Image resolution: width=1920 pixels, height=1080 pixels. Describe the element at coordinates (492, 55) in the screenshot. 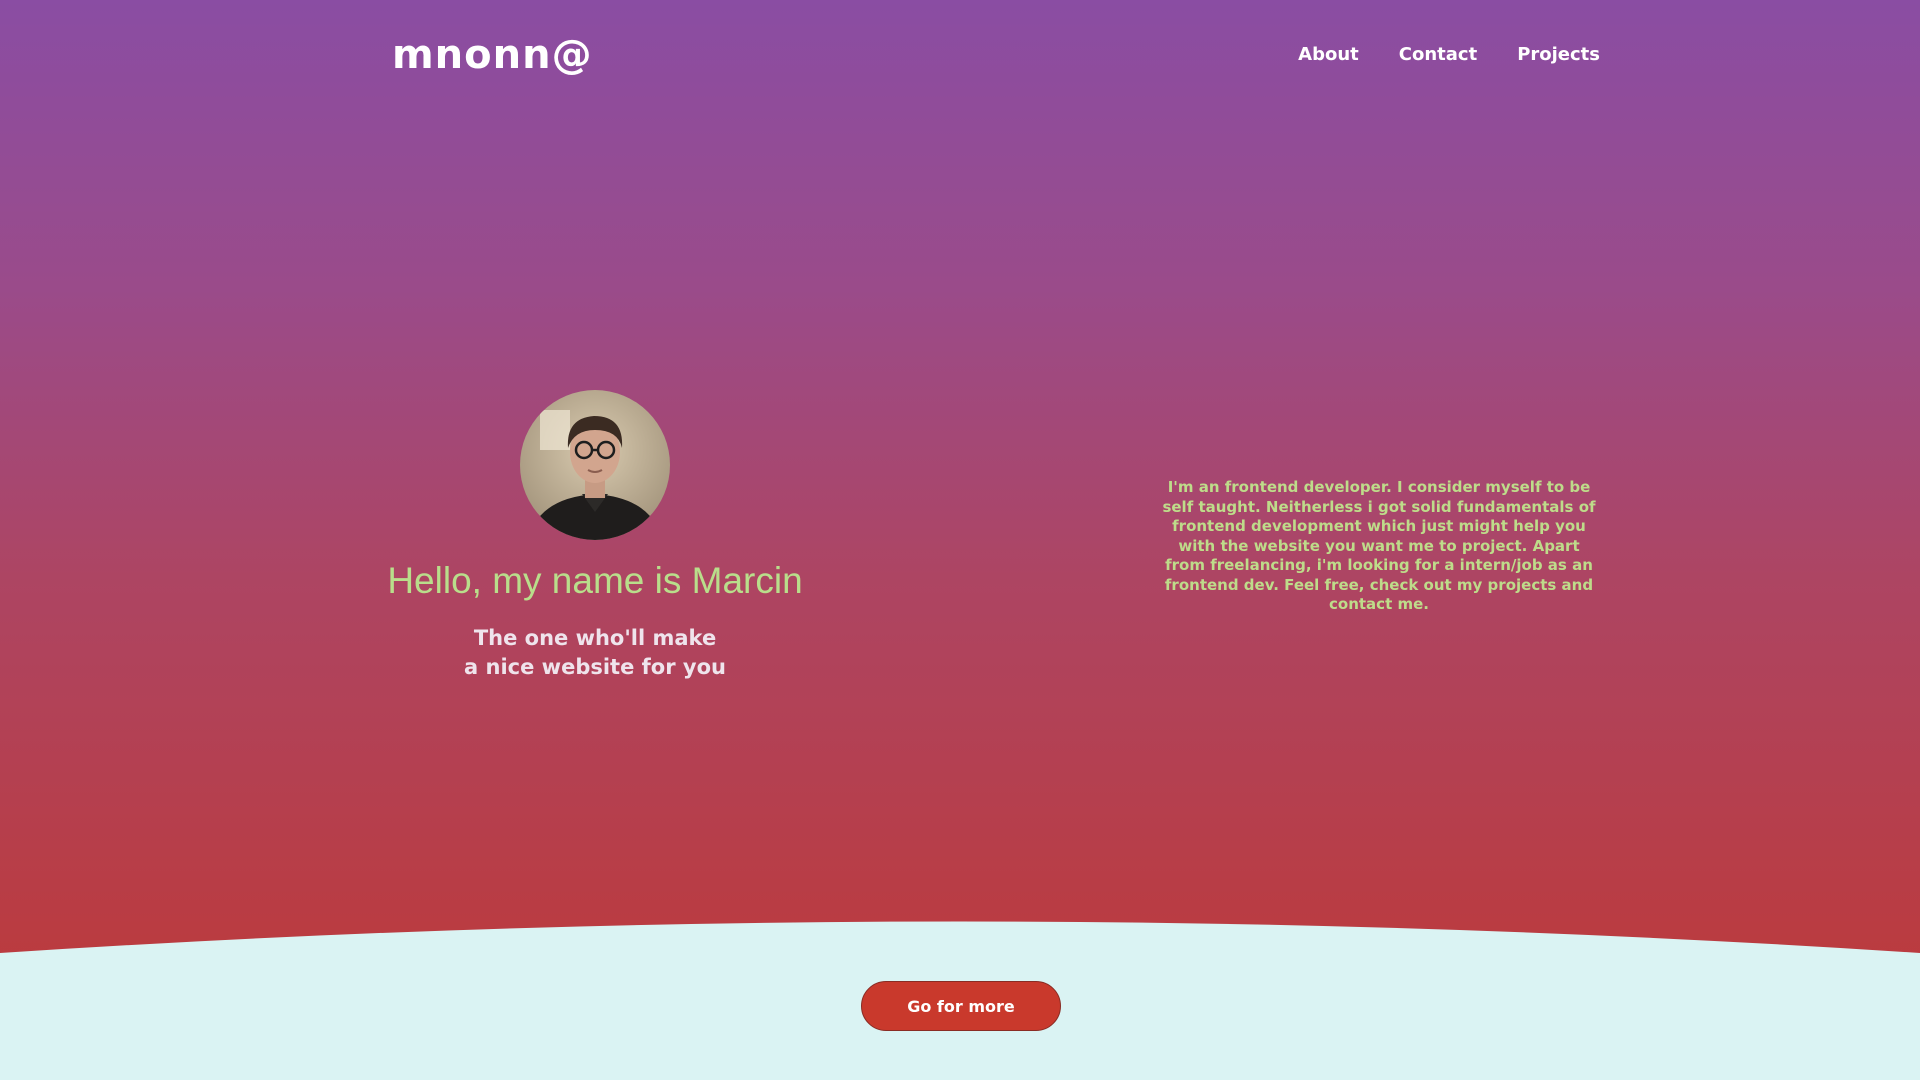

I see `site-logo: mnonn@` at that location.